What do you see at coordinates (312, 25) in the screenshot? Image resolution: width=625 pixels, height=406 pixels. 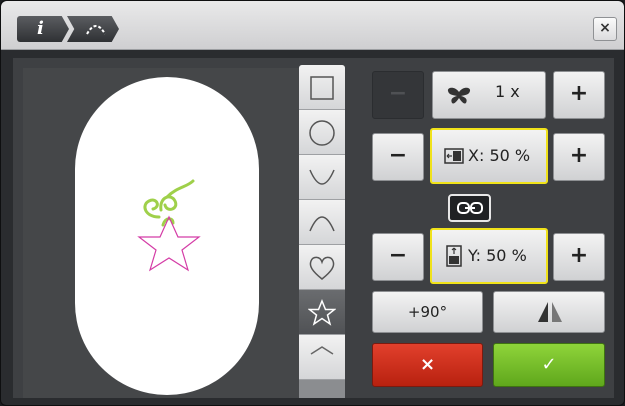 I see `title-bar: i ×` at bounding box center [312, 25].